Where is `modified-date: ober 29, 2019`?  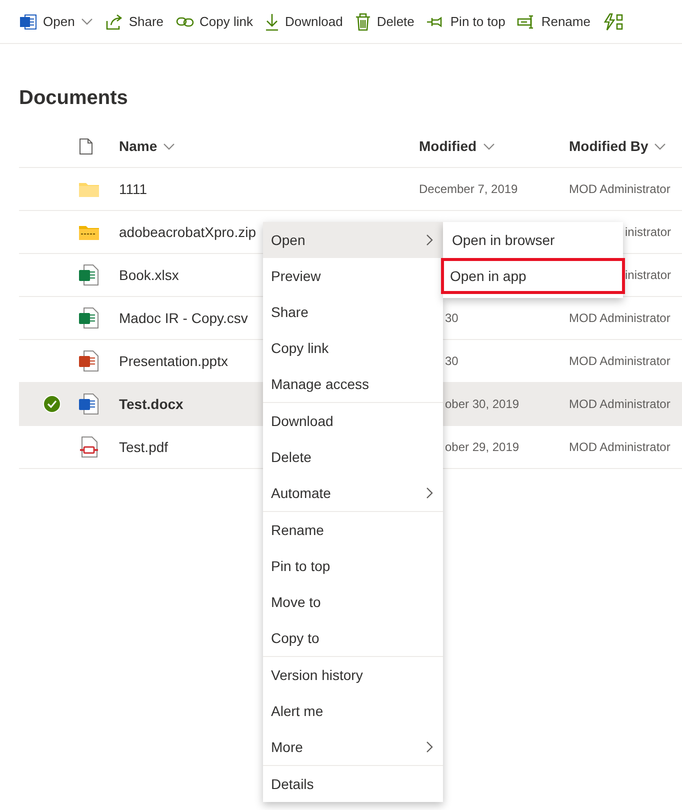 modified-date: ober 29, 2019 is located at coordinates (482, 447).